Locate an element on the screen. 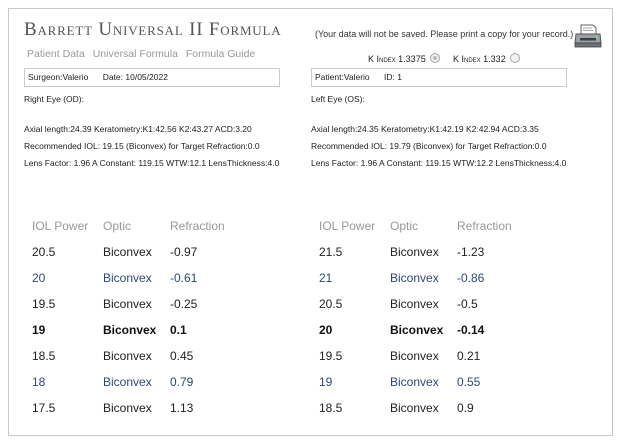 The height and width of the screenshot is (444, 621). right-header-power: IOL Power is located at coordinates (60, 226).